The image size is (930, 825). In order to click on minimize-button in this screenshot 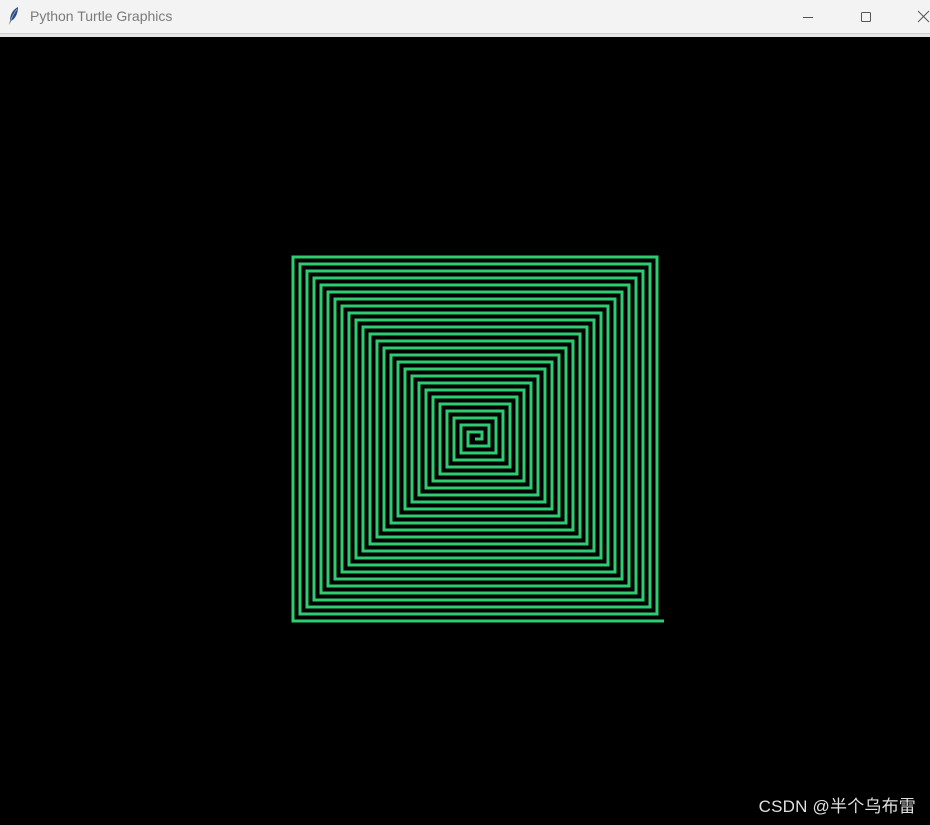, I will do `click(808, 16)`.